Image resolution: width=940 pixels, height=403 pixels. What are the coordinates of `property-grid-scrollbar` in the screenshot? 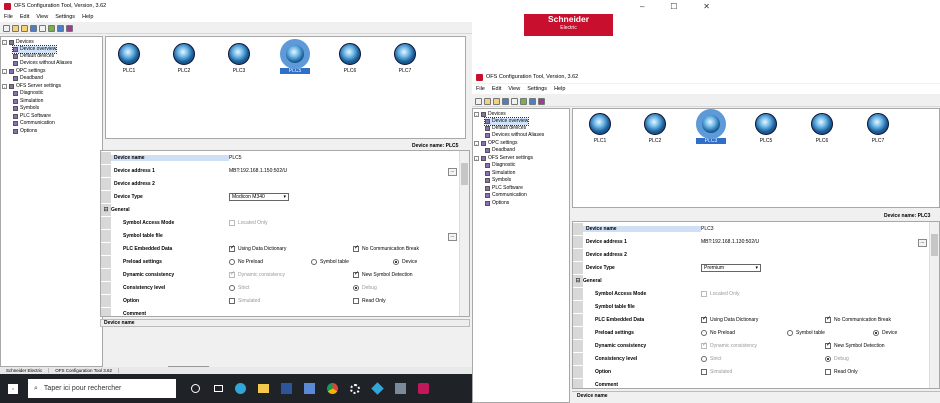 It's located at (464, 233).